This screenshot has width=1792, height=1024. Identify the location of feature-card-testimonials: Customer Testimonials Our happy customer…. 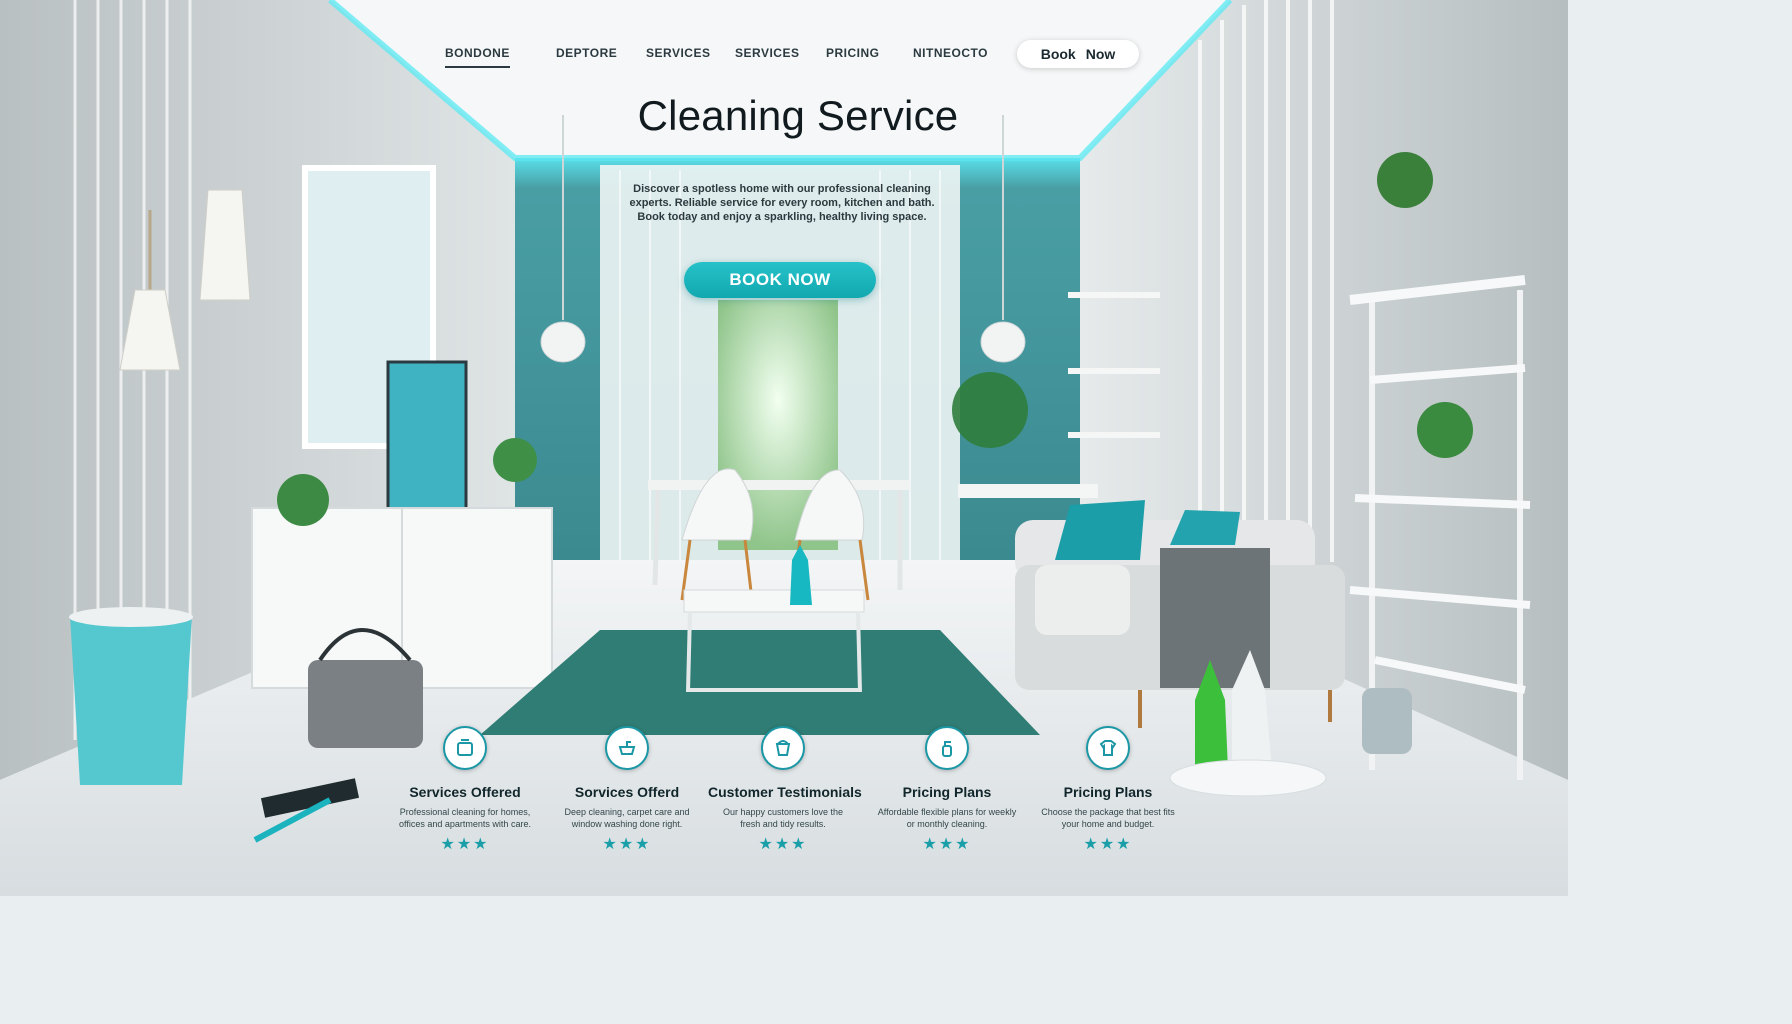
(785, 790).